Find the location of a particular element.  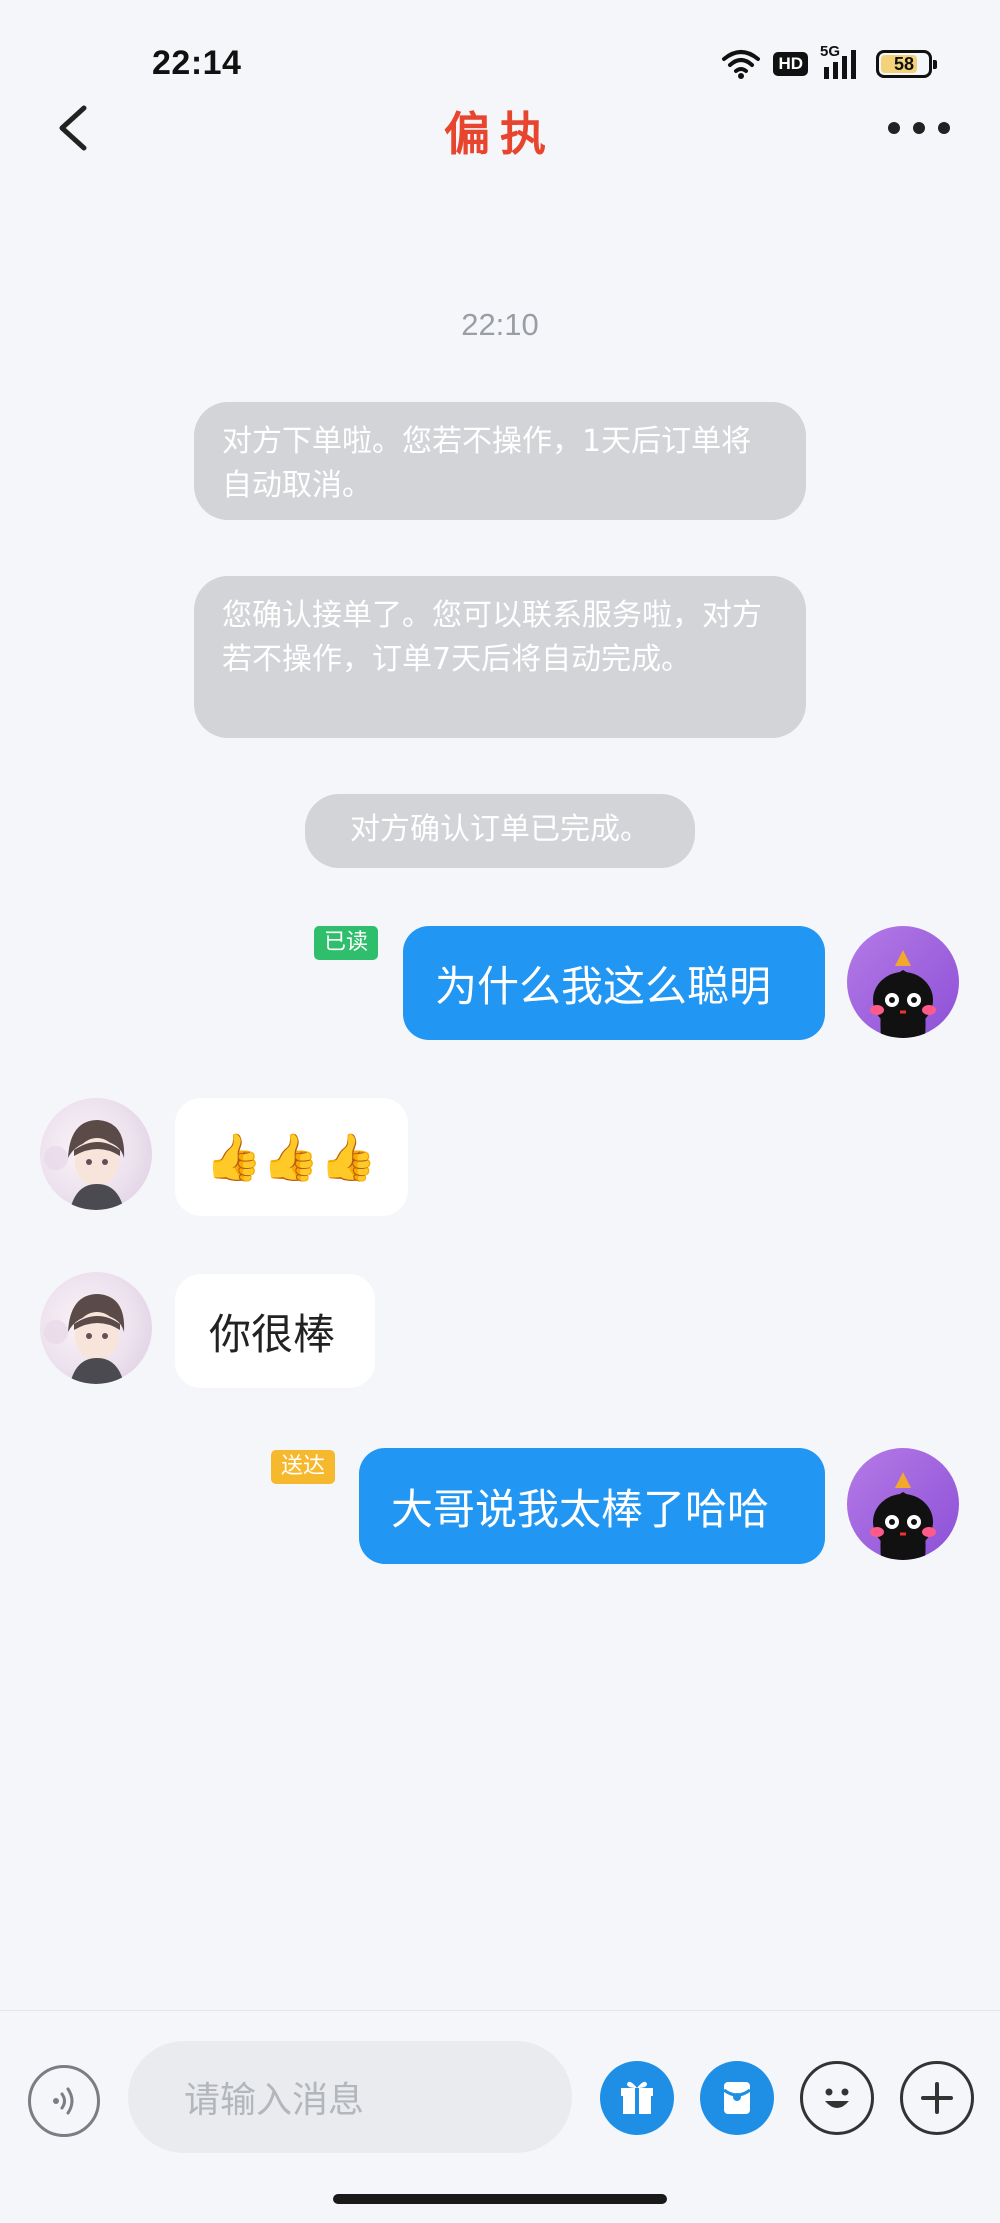

gift-button is located at coordinates (637, 2098).